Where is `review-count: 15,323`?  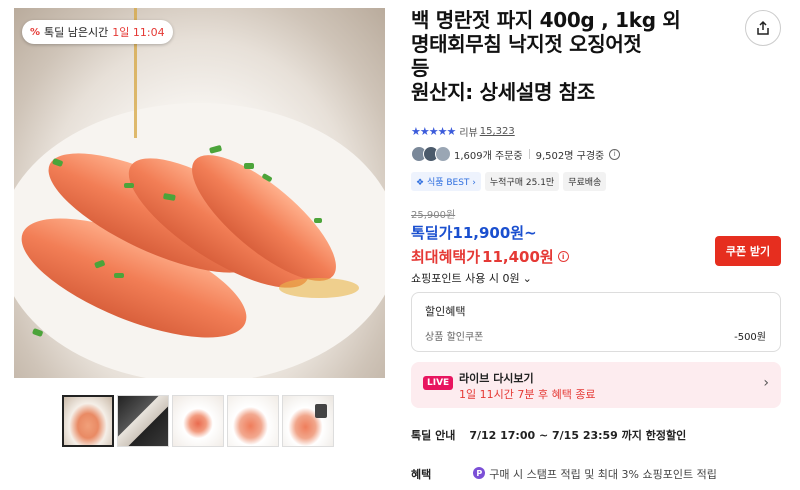 review-count: 15,323 is located at coordinates (497, 131).